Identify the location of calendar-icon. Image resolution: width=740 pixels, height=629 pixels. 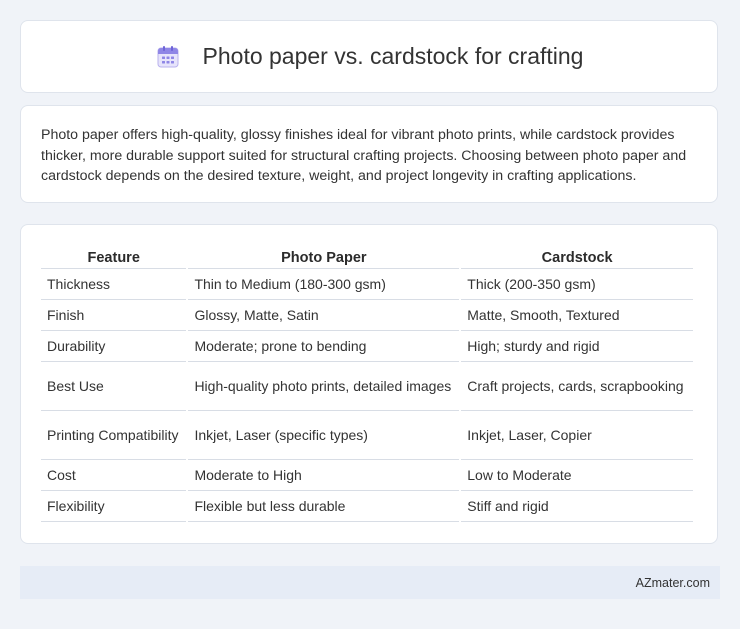
(168, 57).